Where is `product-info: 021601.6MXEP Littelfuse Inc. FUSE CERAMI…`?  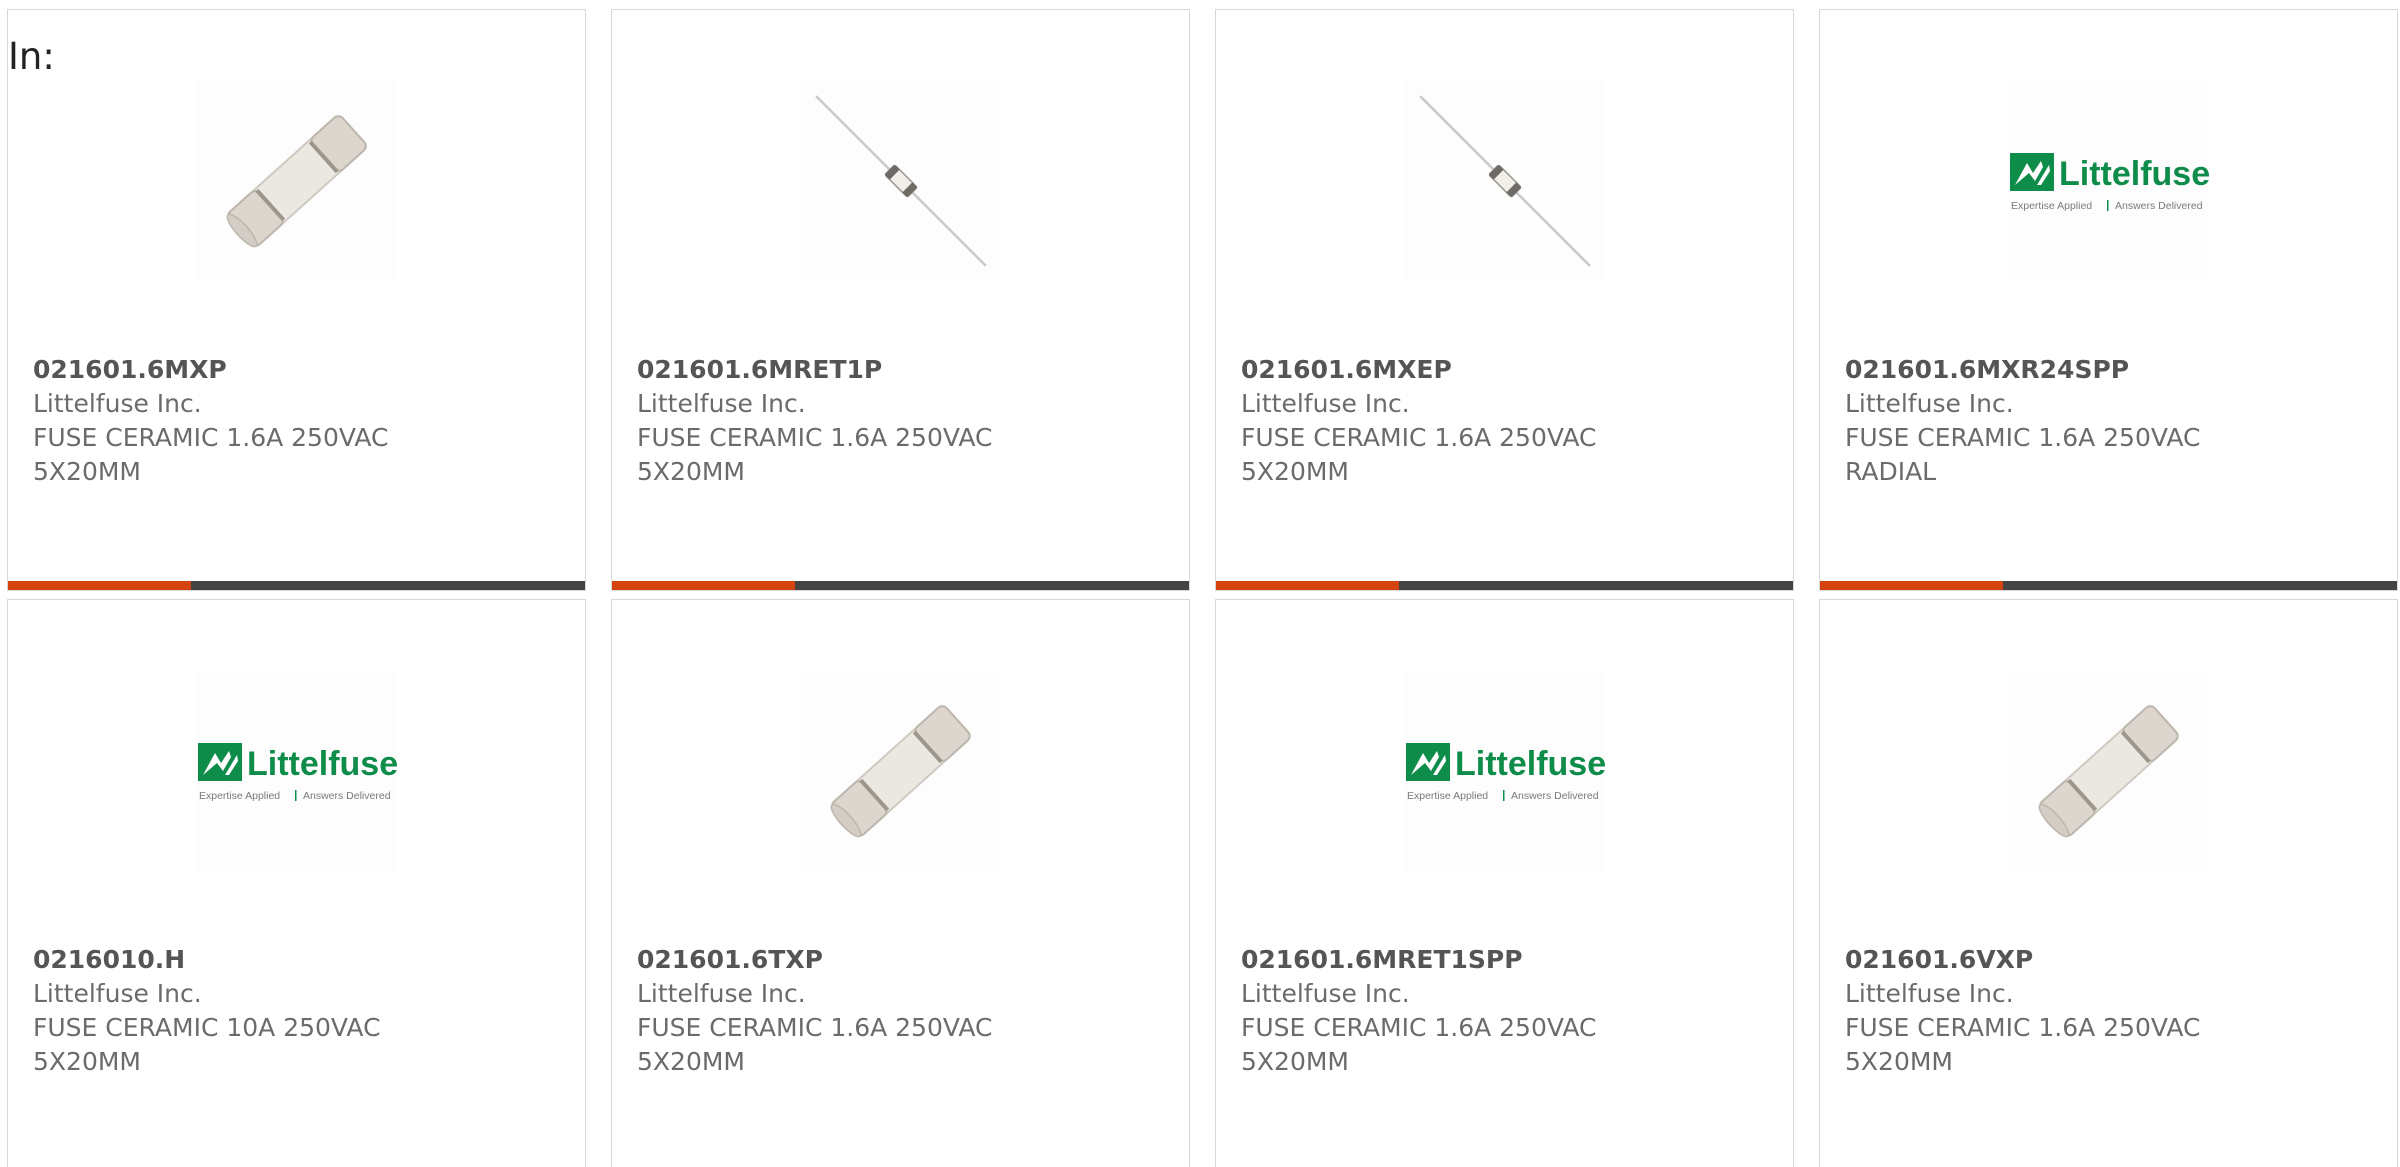
product-info: 021601.6MXEP Littelfuse Inc. FUSE CERAMI… is located at coordinates (1507, 421).